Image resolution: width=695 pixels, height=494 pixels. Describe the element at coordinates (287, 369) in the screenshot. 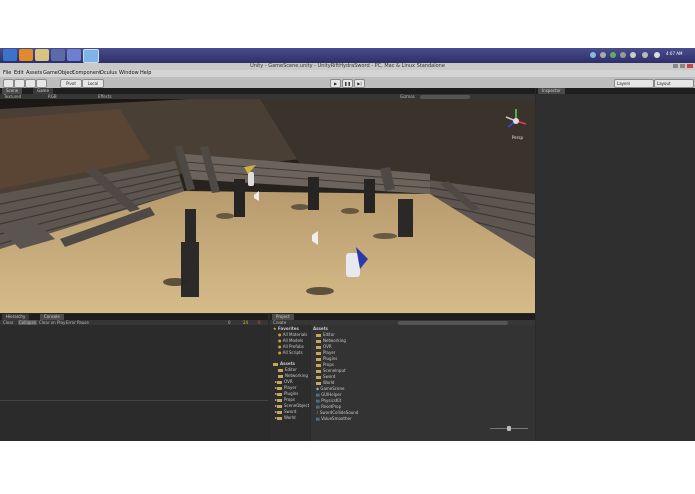

I see `tree-folder: Editor` at that location.